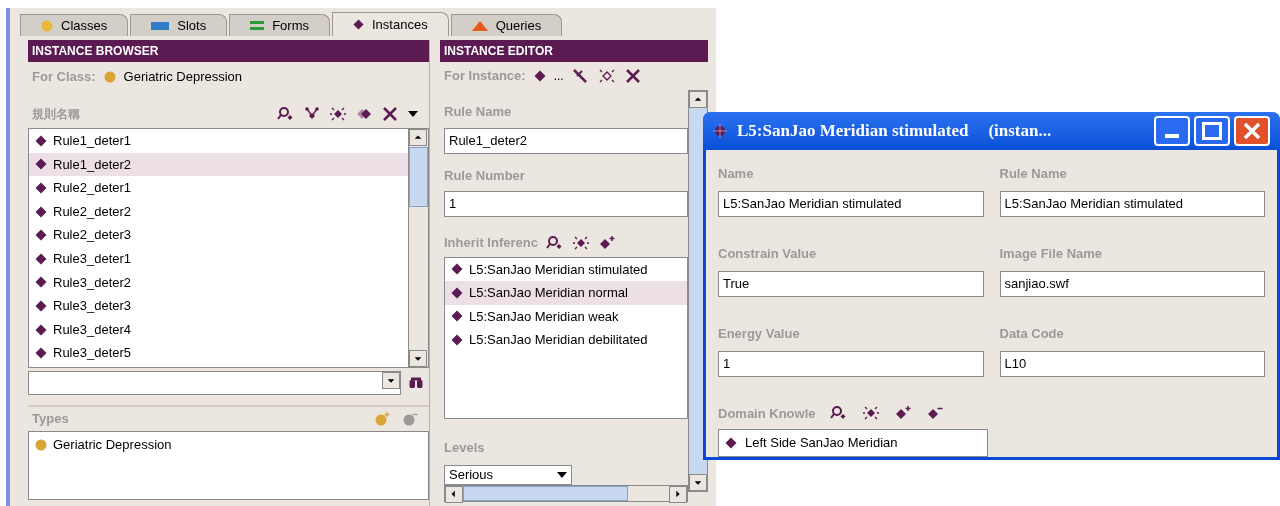 This screenshot has width=1280, height=506. I want to click on close-icon, so click(1252, 130).